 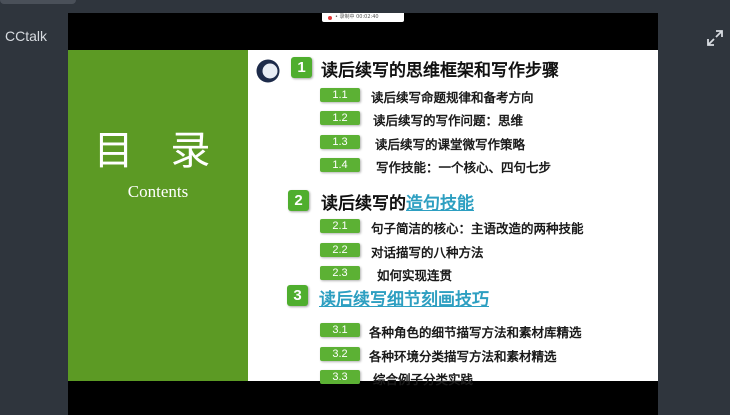 What do you see at coordinates (340, 165) in the screenshot?
I see `item-number: 1.4` at bounding box center [340, 165].